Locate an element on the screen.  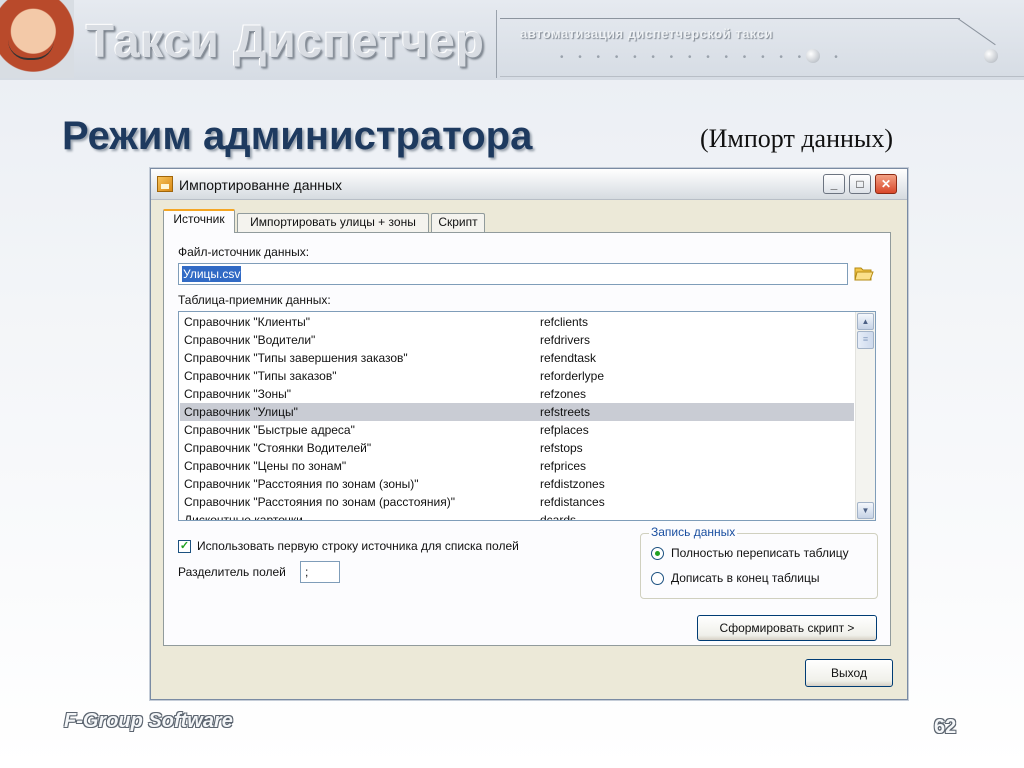
open-folder-icon is located at coordinates (865, 274).